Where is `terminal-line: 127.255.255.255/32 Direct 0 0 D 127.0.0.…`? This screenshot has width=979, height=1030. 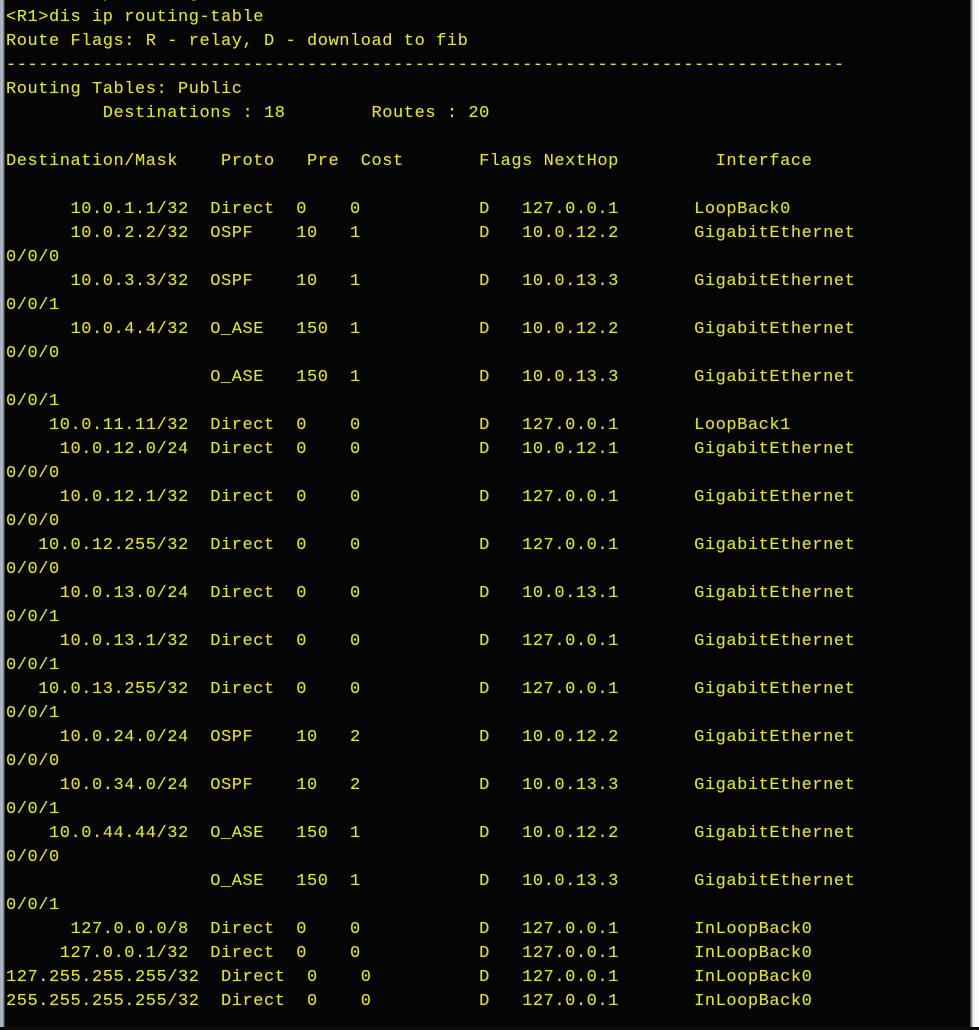
terminal-line: 127.255.255.255/32 Direct 0 0 D 127.0.0.… is located at coordinates (409, 977).